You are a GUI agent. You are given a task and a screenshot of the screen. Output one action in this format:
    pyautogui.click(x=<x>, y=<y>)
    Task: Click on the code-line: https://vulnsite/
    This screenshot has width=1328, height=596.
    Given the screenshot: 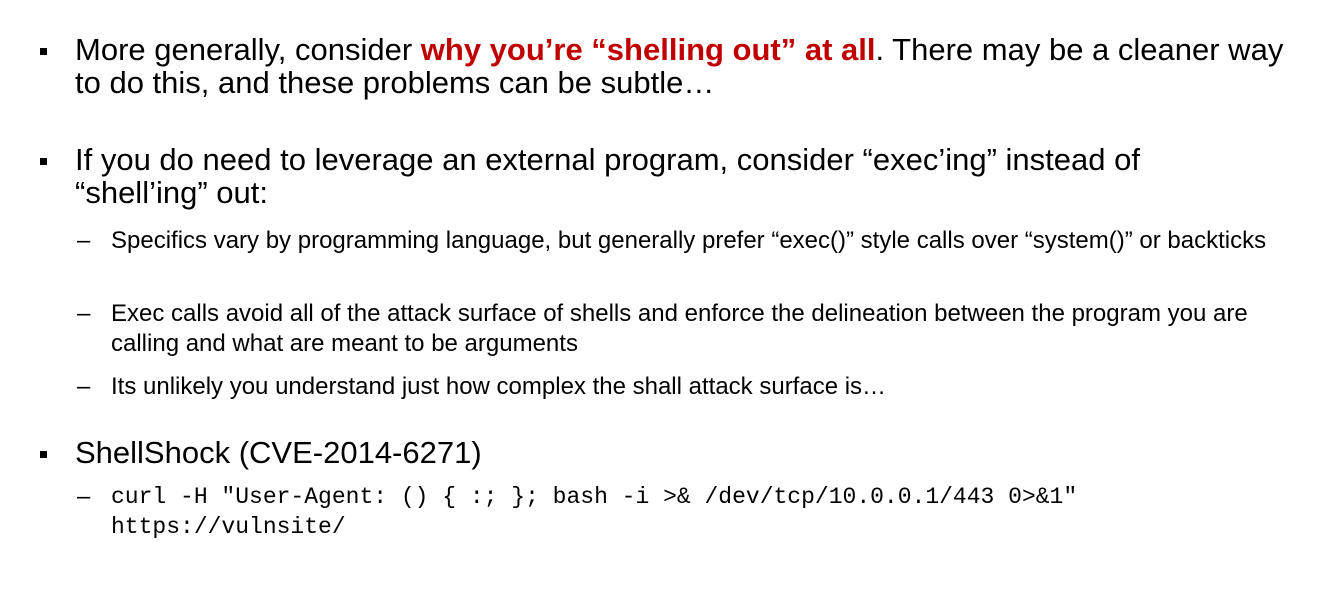 What is the action you would take?
    pyautogui.click(x=228, y=527)
    